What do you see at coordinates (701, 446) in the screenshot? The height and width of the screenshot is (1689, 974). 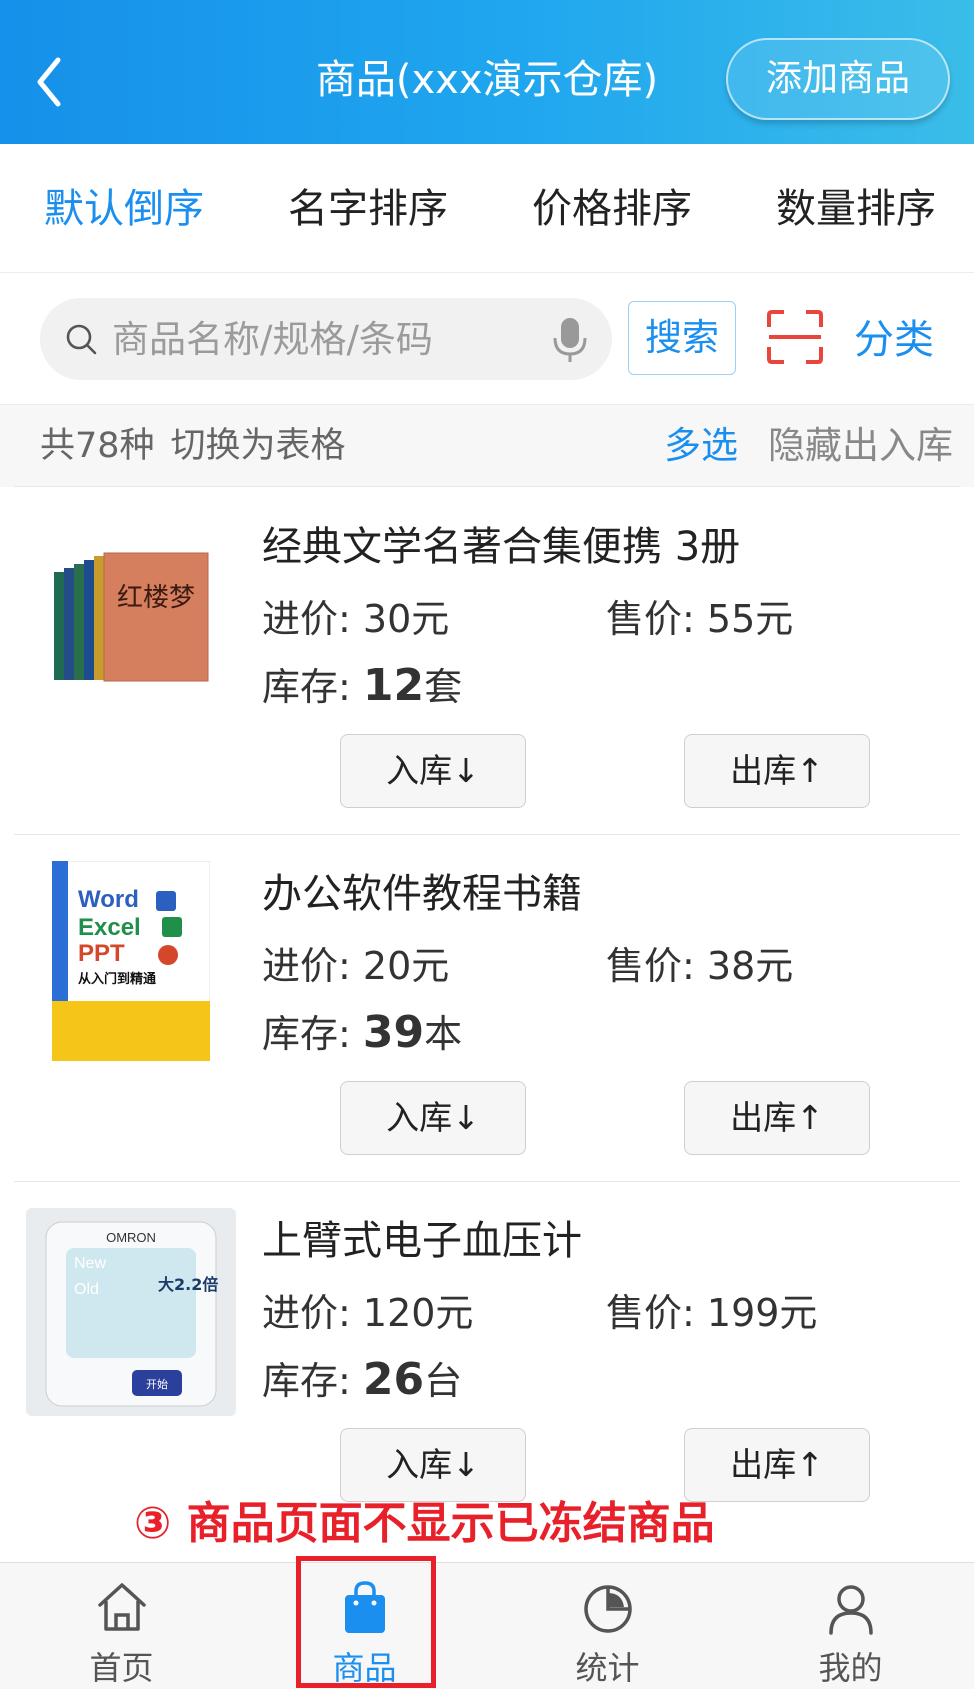 I see `multi-select-link: 多选` at bounding box center [701, 446].